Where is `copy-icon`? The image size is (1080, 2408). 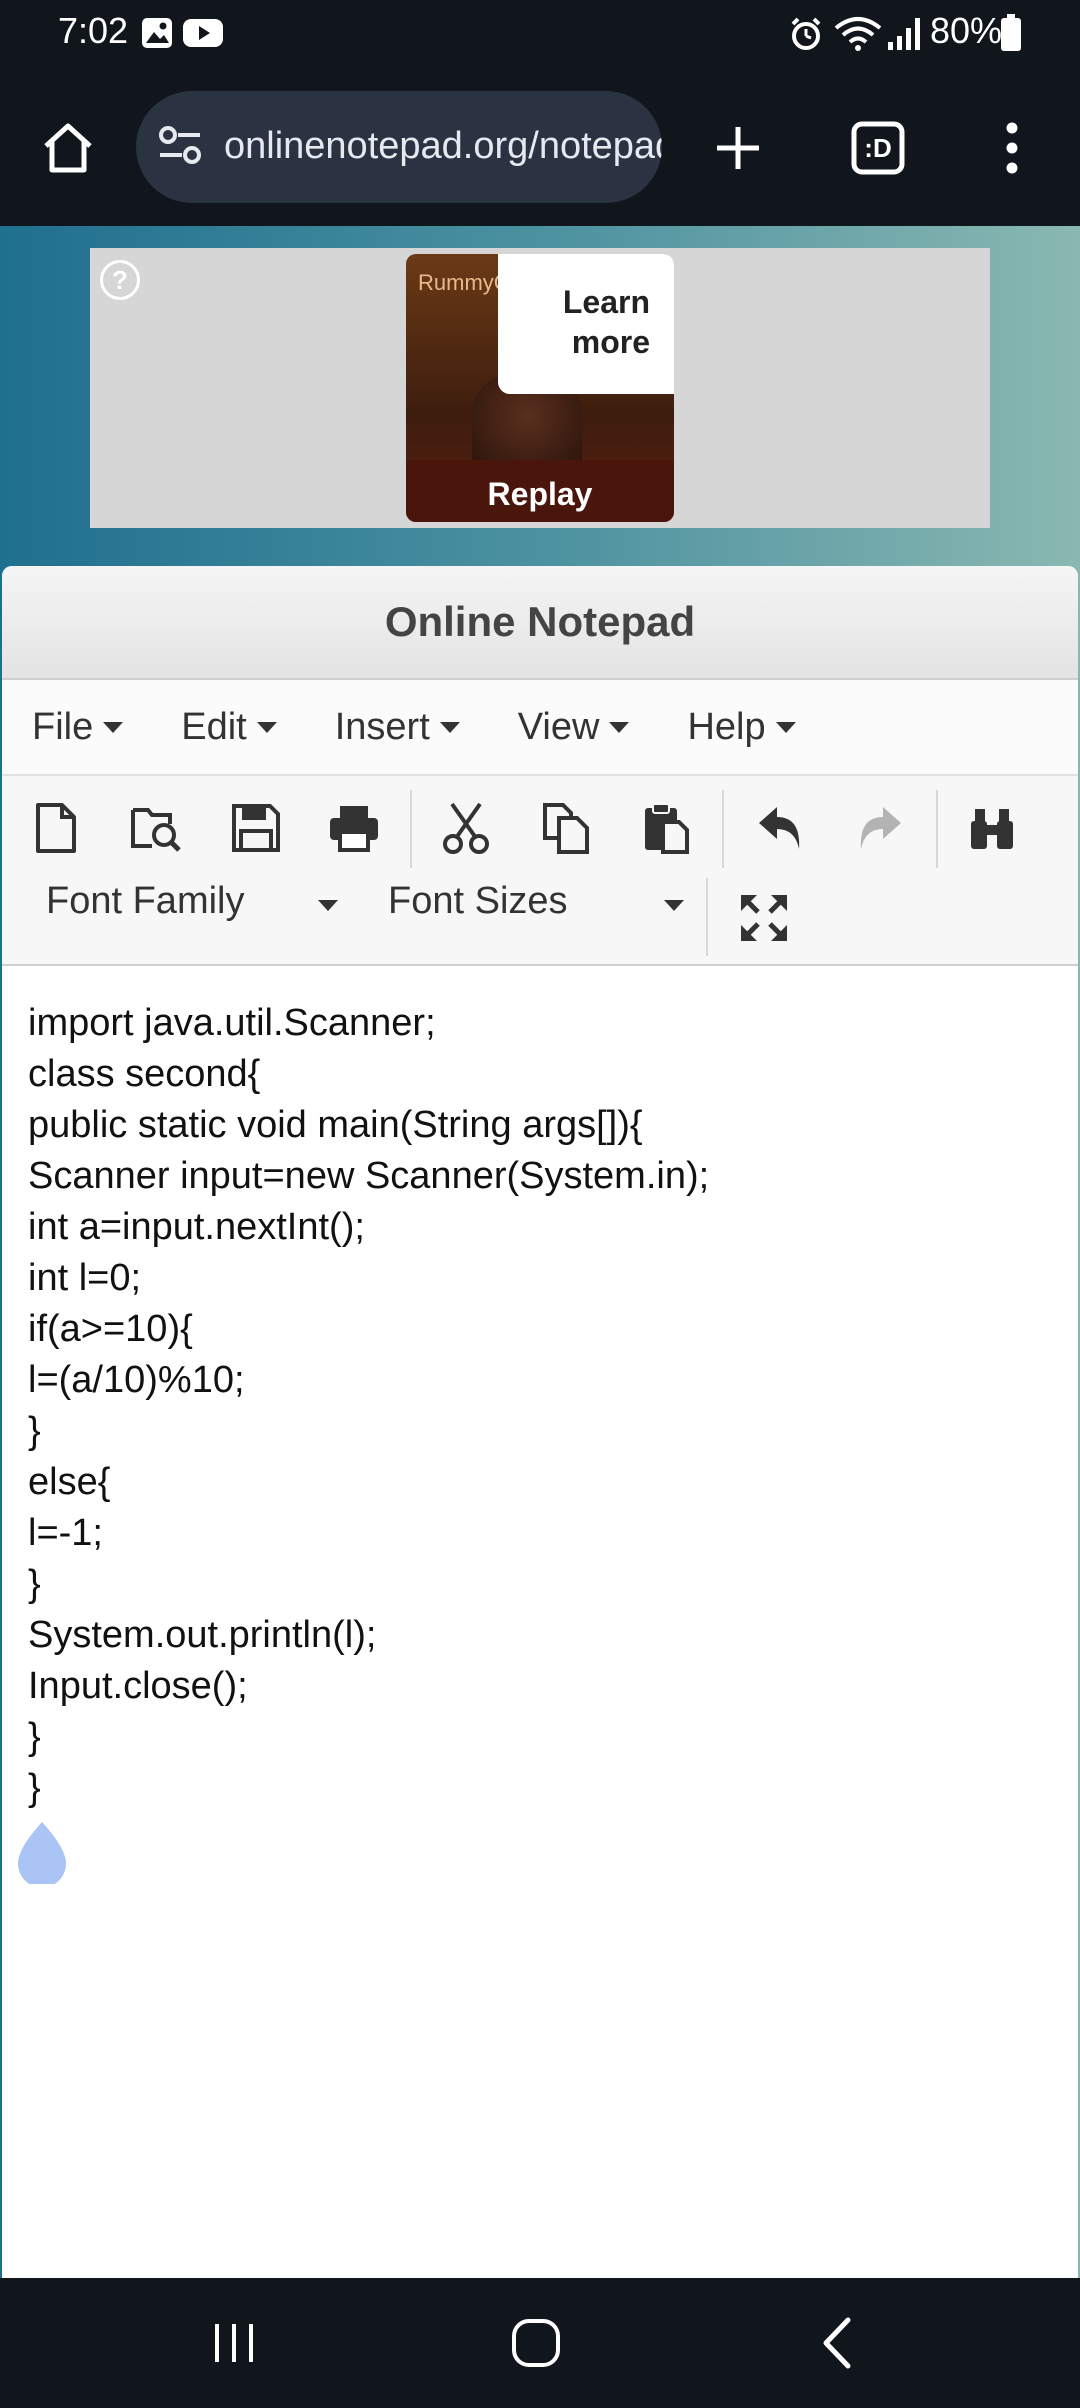 copy-icon is located at coordinates (566, 828).